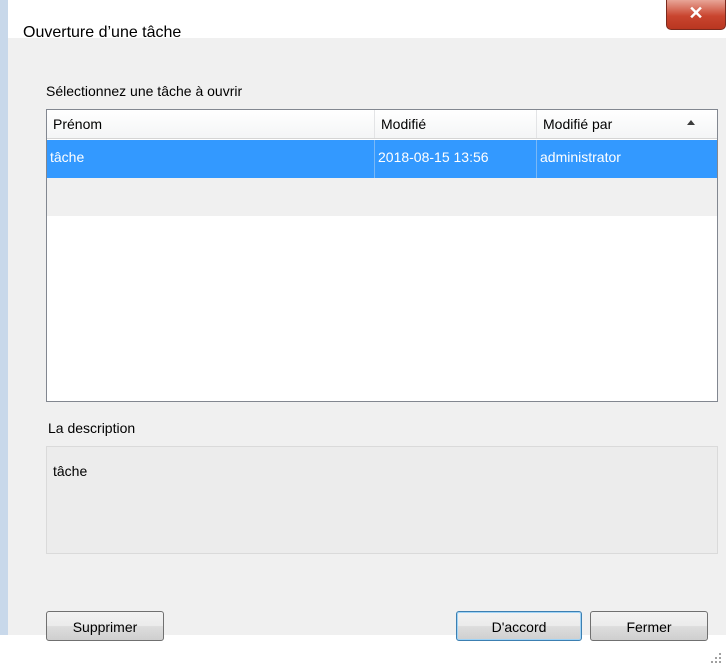  Describe the element at coordinates (715, 657) in the screenshot. I see `resize-grip-icon` at that location.